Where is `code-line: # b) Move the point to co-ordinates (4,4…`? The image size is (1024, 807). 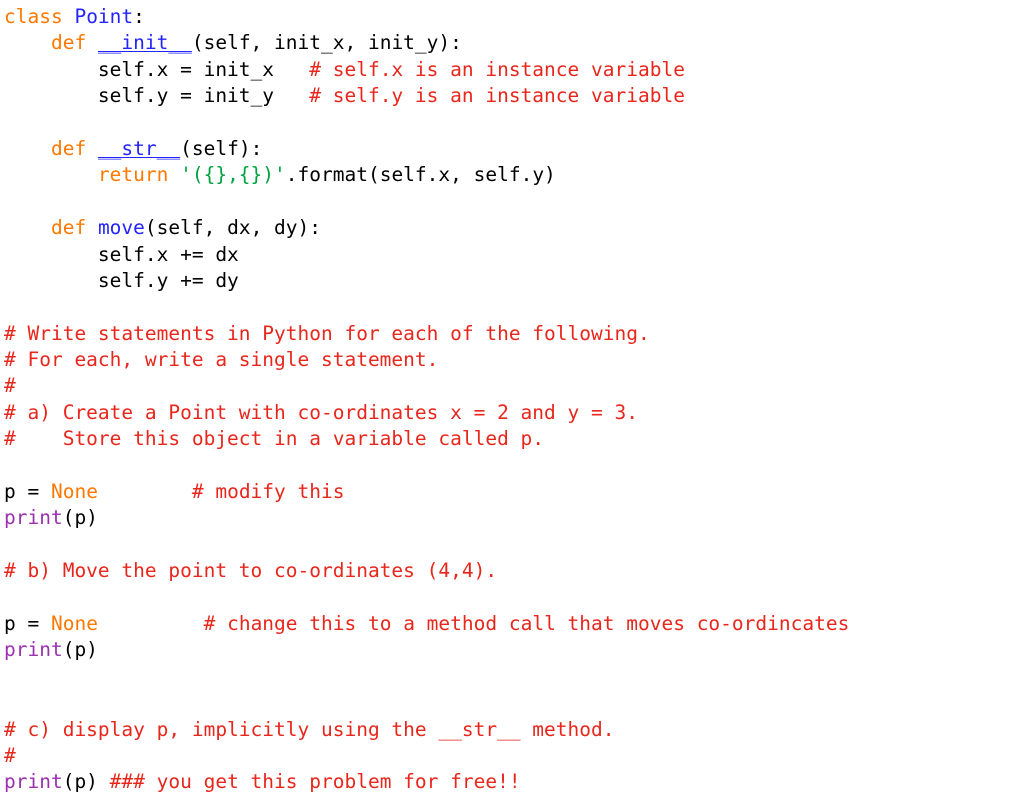
code-line: # b) Move the point to co-ordinates (4,4… is located at coordinates (514, 571).